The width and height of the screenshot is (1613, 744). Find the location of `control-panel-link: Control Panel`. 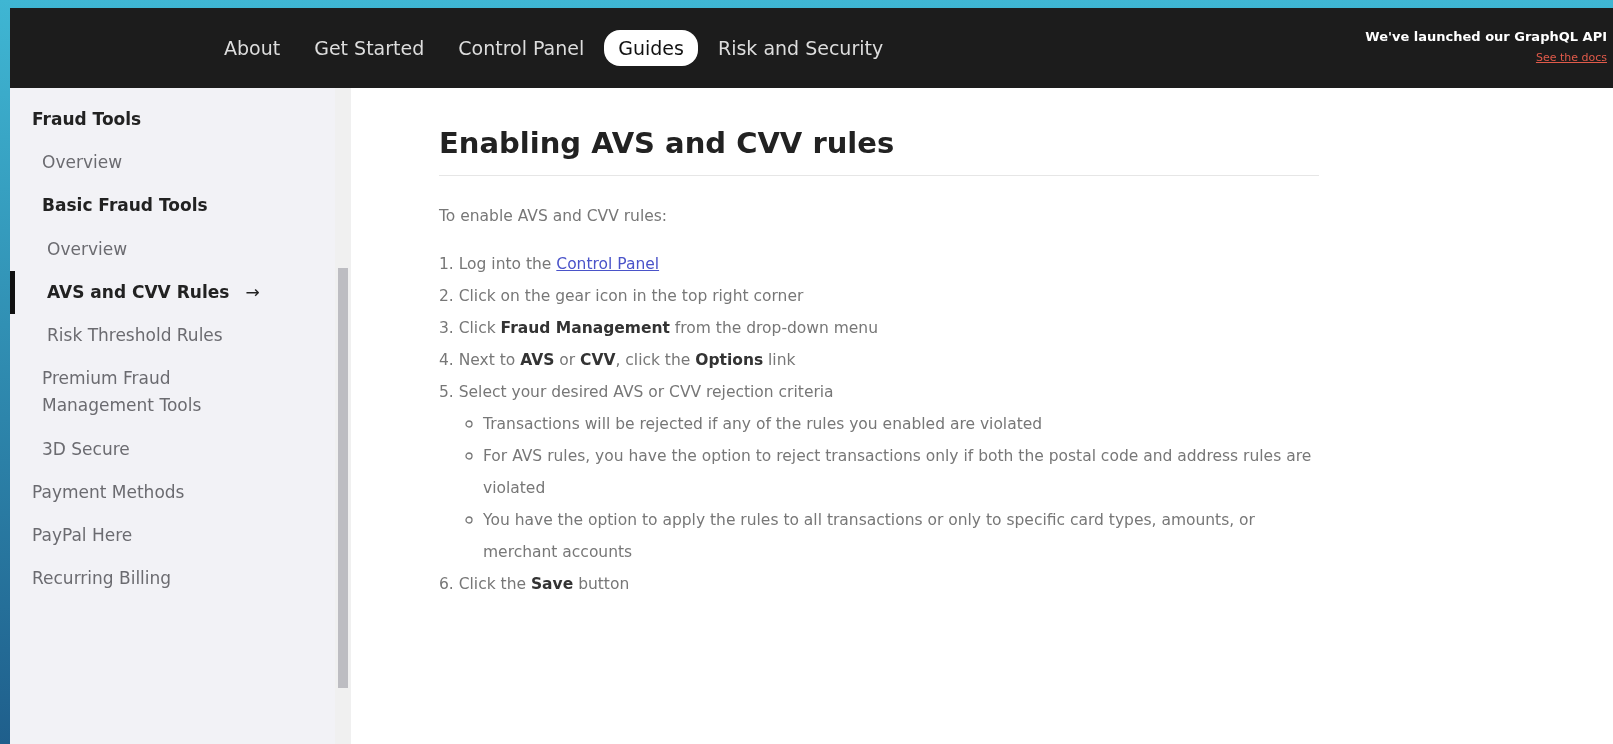

control-panel-link: Control Panel is located at coordinates (608, 263).